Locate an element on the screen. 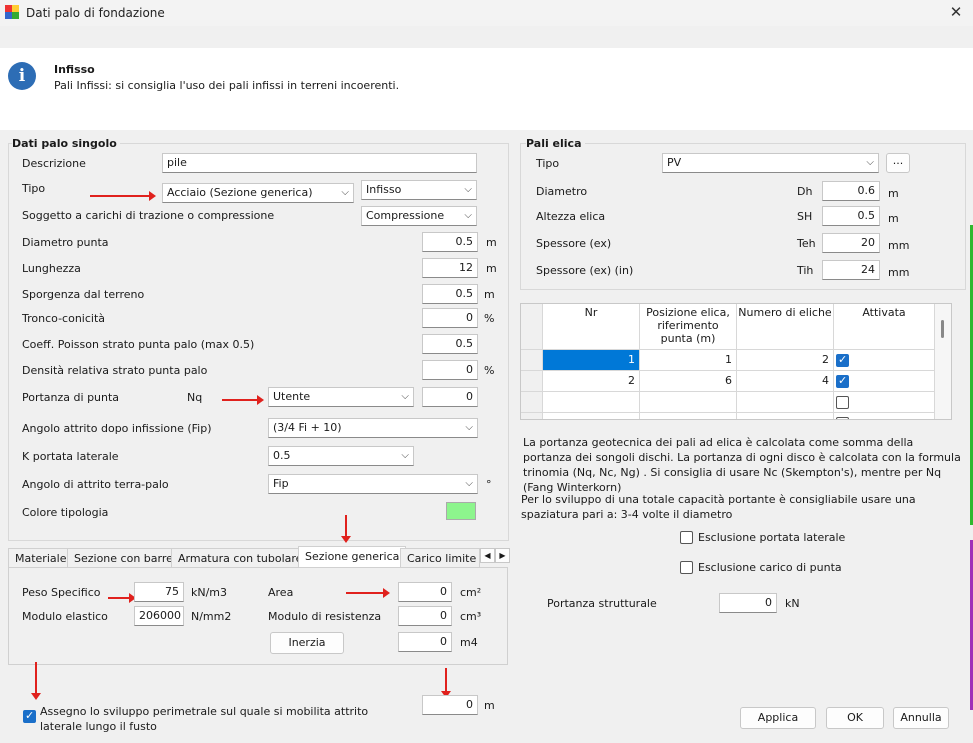  header-title: Infisso is located at coordinates (74, 69).